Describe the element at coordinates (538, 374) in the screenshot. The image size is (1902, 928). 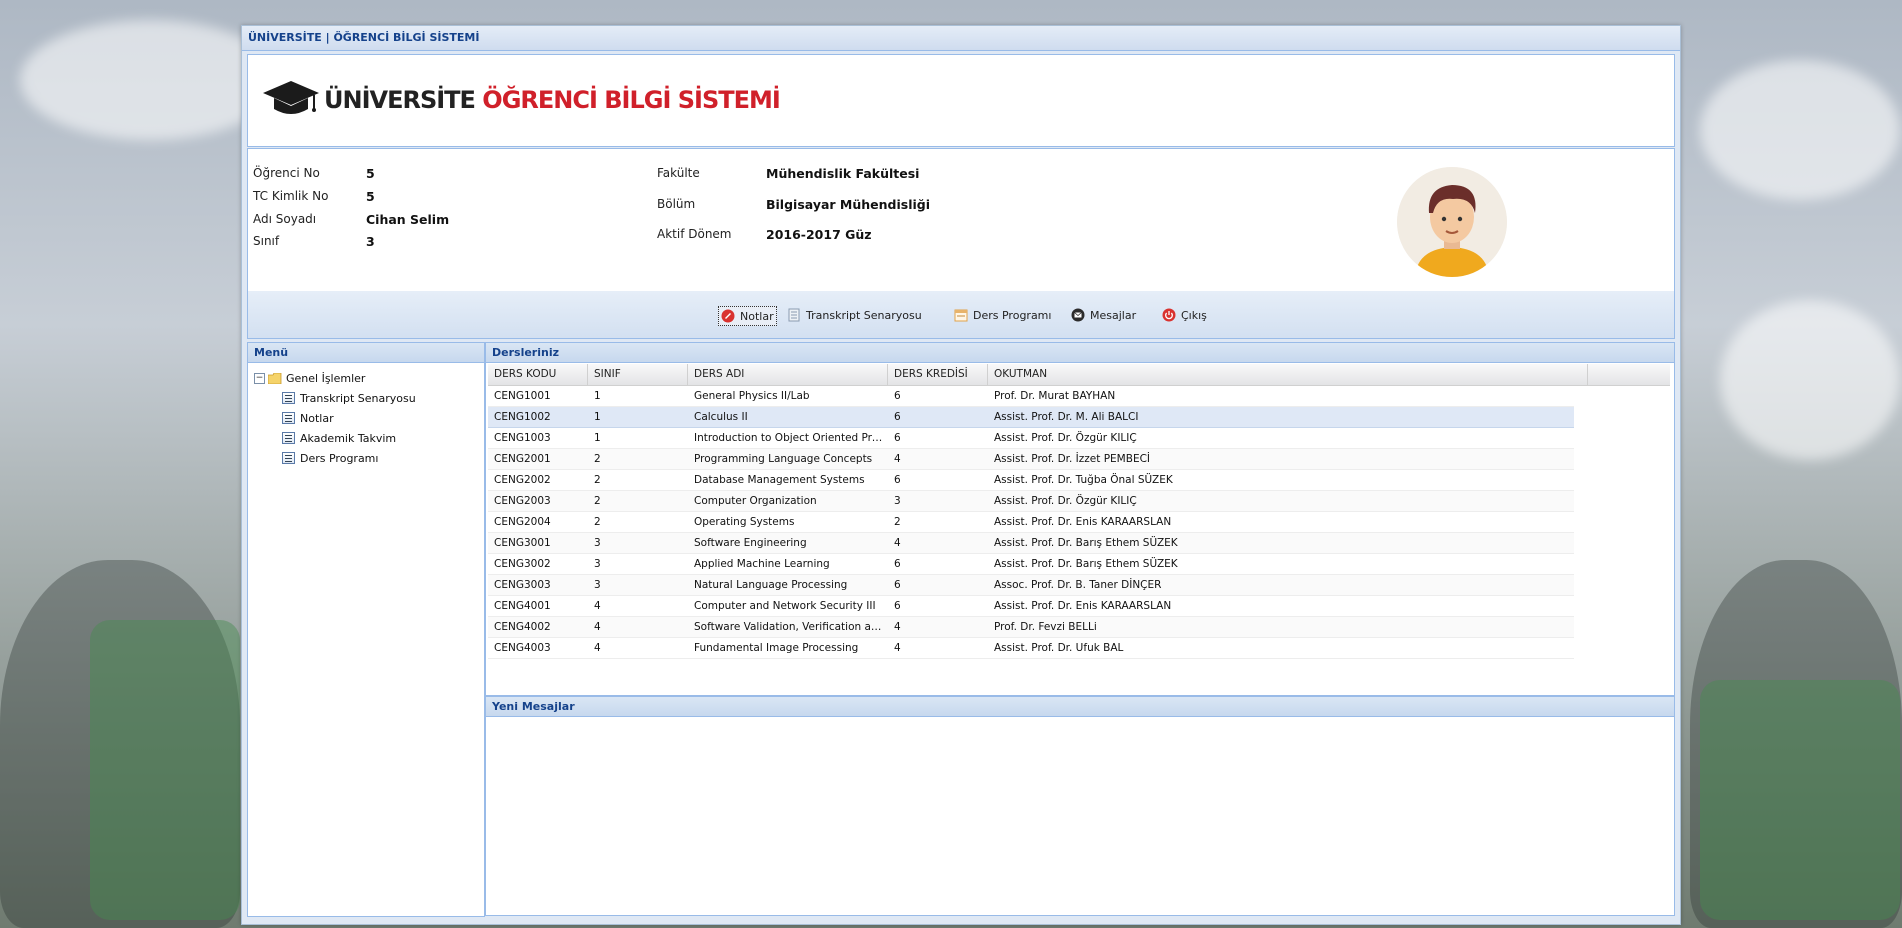
I see `col-header-ders-kodu: DERS KODU` at that location.